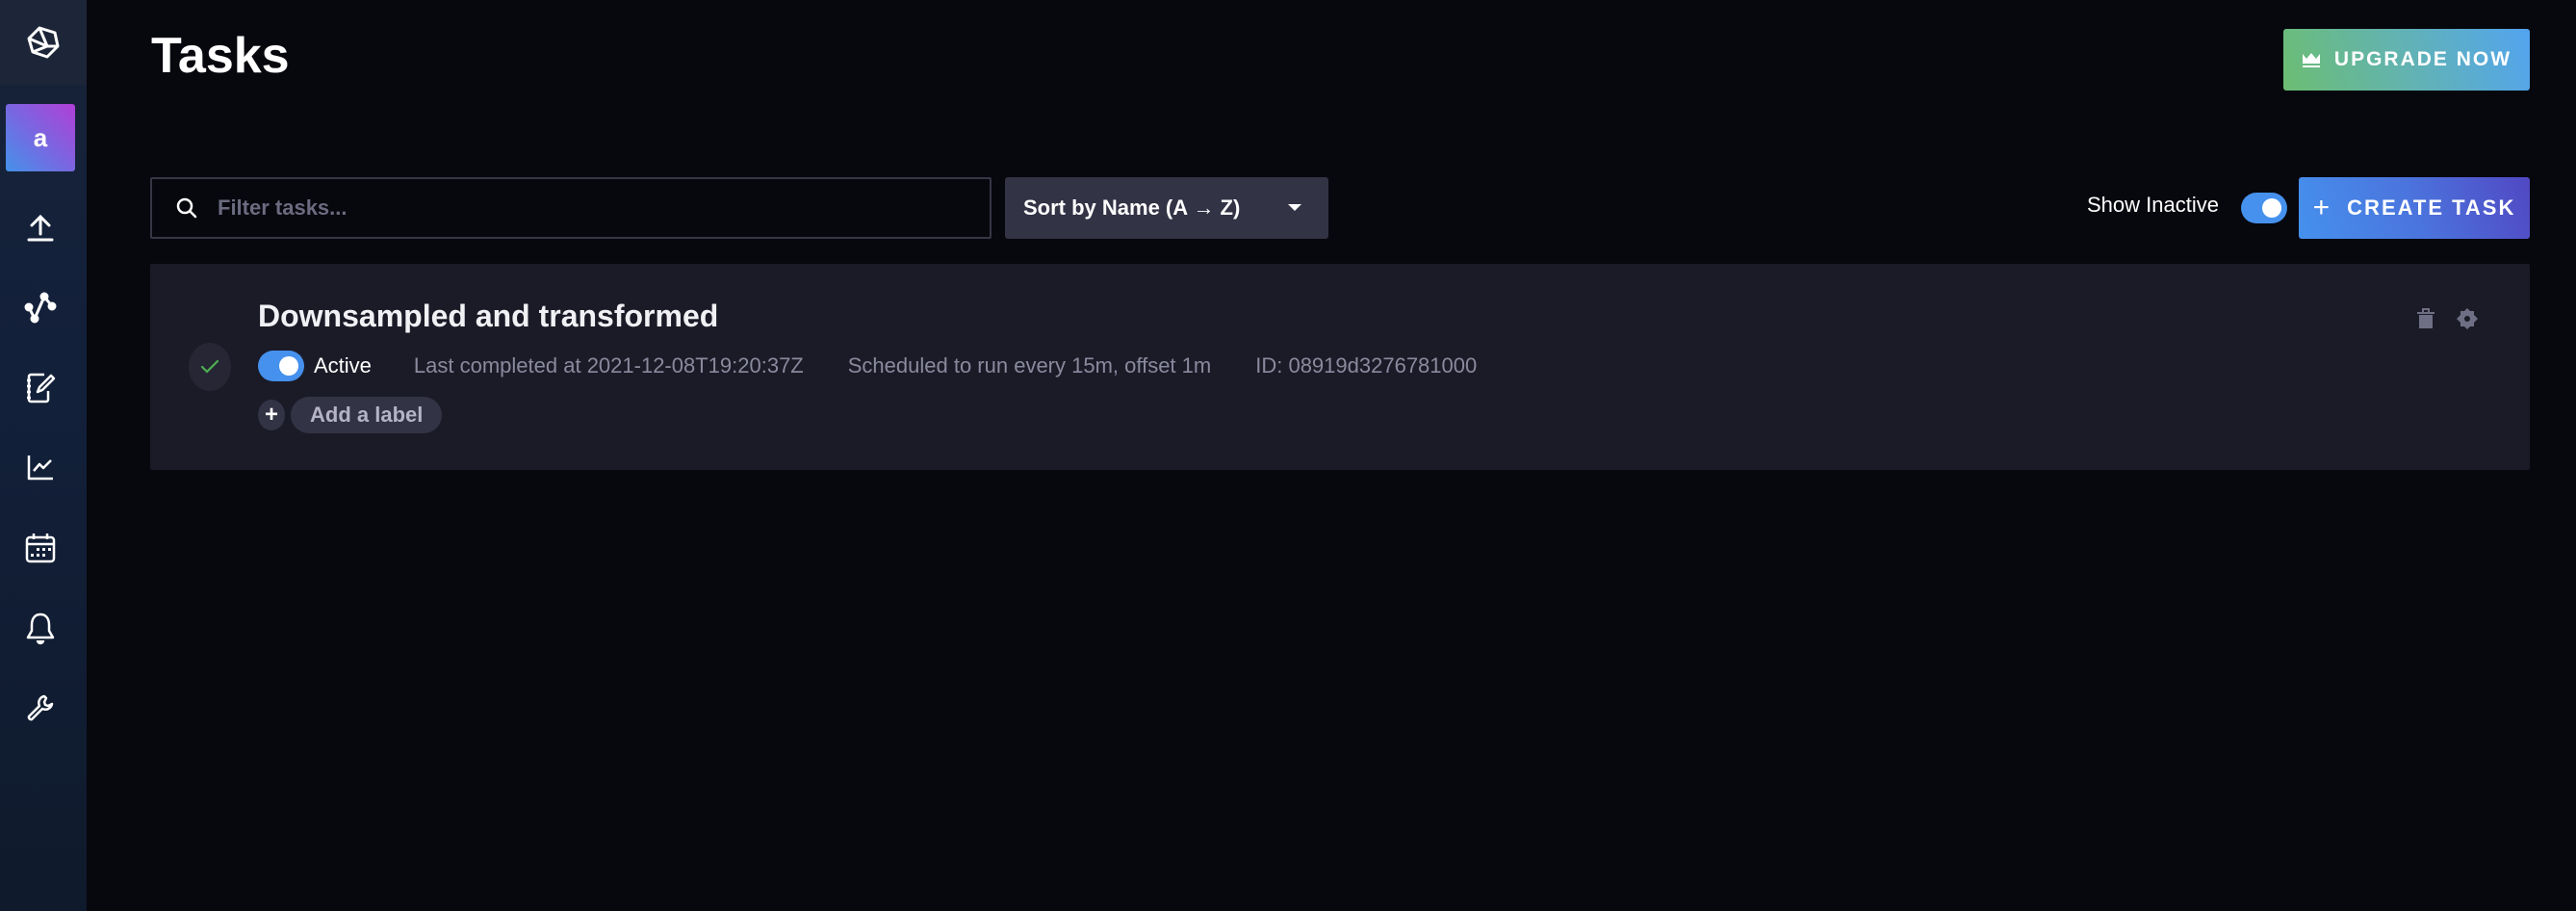 This screenshot has height=911, width=2576. I want to click on task-status-indicator, so click(210, 367).